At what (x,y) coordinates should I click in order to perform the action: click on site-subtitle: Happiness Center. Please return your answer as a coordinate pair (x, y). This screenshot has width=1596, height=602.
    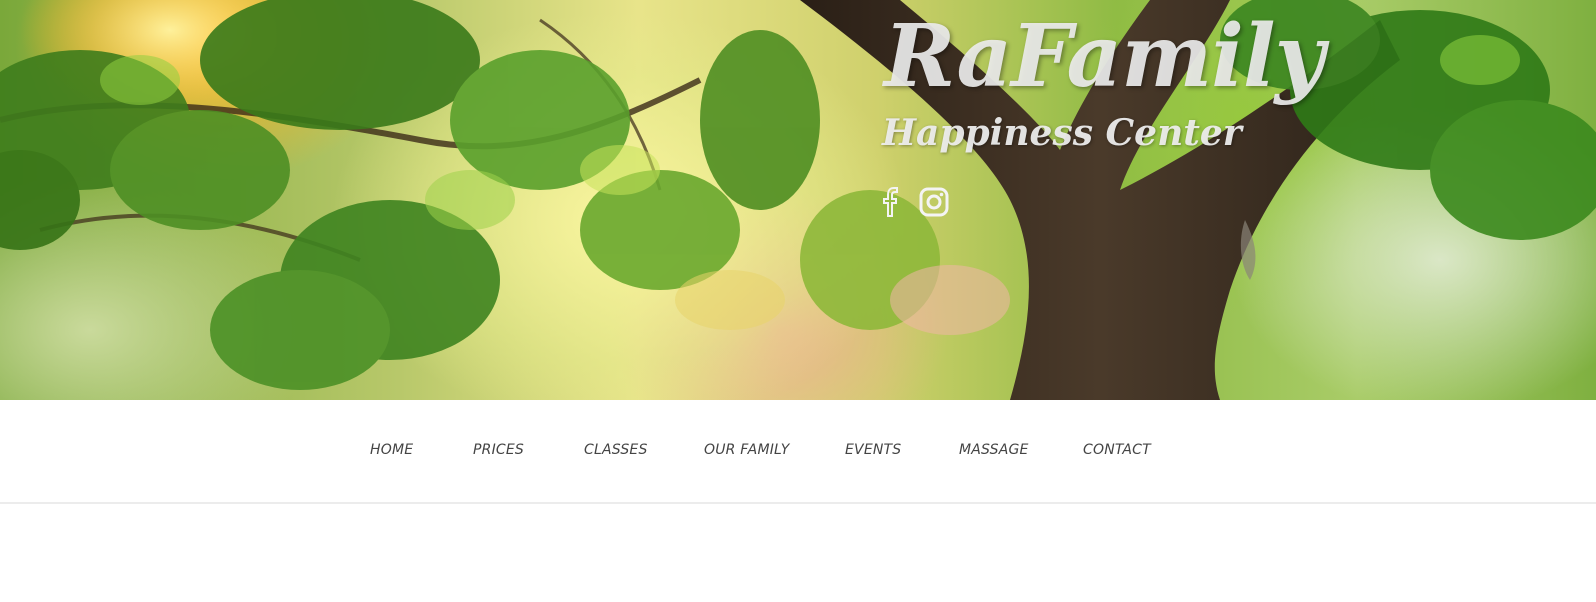
    Looking at the image, I should click on (1062, 133).